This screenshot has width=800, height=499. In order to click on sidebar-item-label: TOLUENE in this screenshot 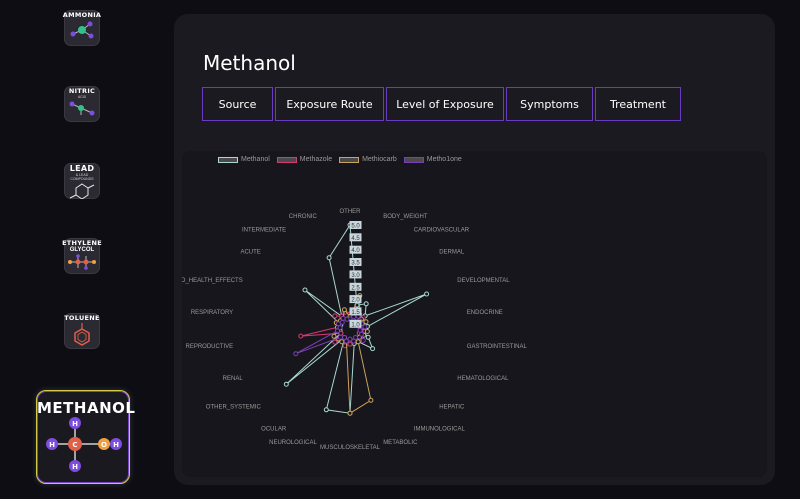, I will do `click(82, 318)`.